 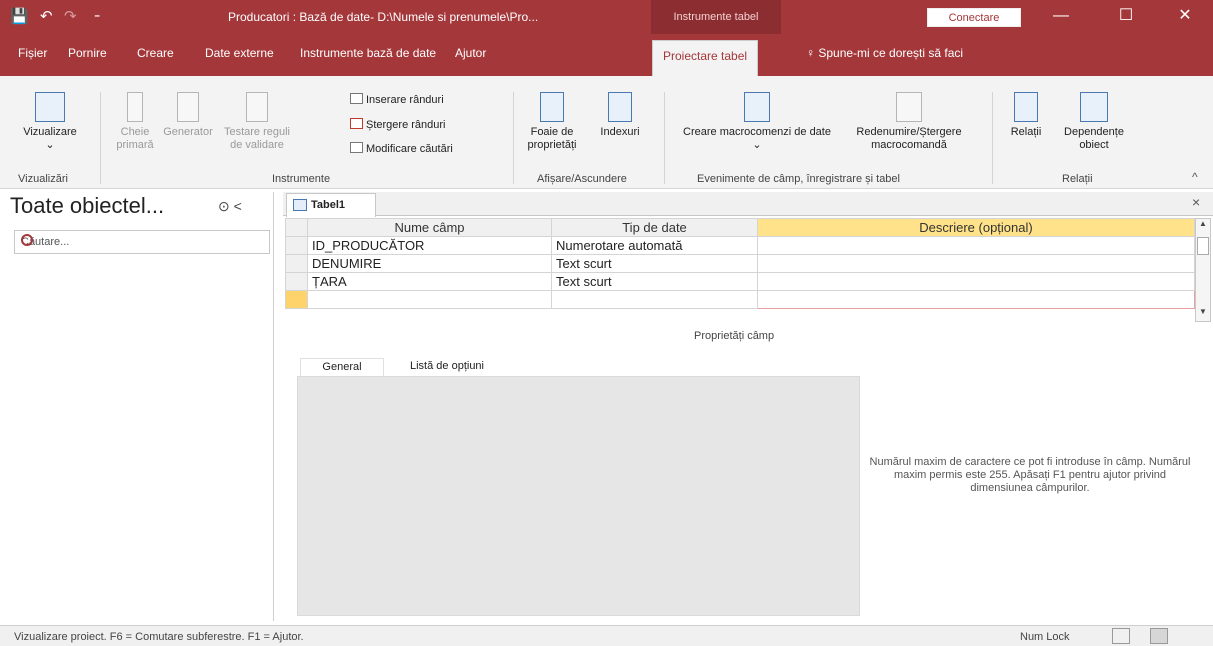 I want to click on maximize-button: ☐, so click(x=1126, y=17).